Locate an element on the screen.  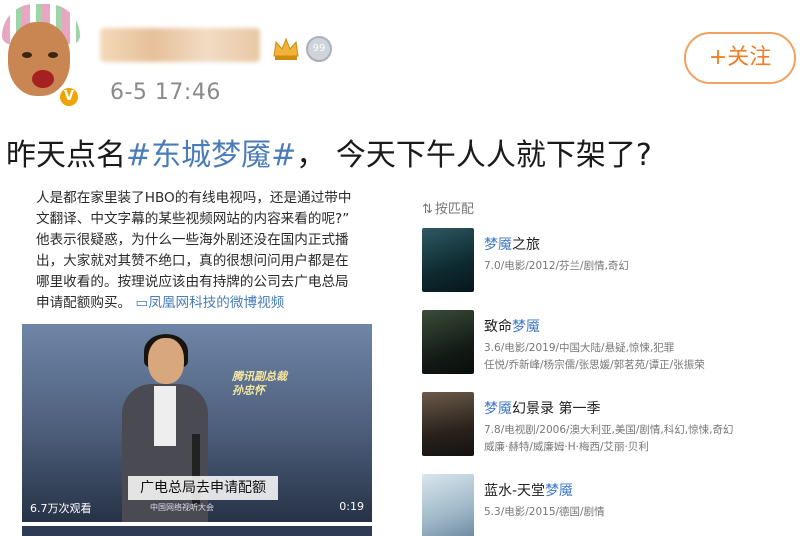
user-avatar: V is located at coordinates (43, 56).